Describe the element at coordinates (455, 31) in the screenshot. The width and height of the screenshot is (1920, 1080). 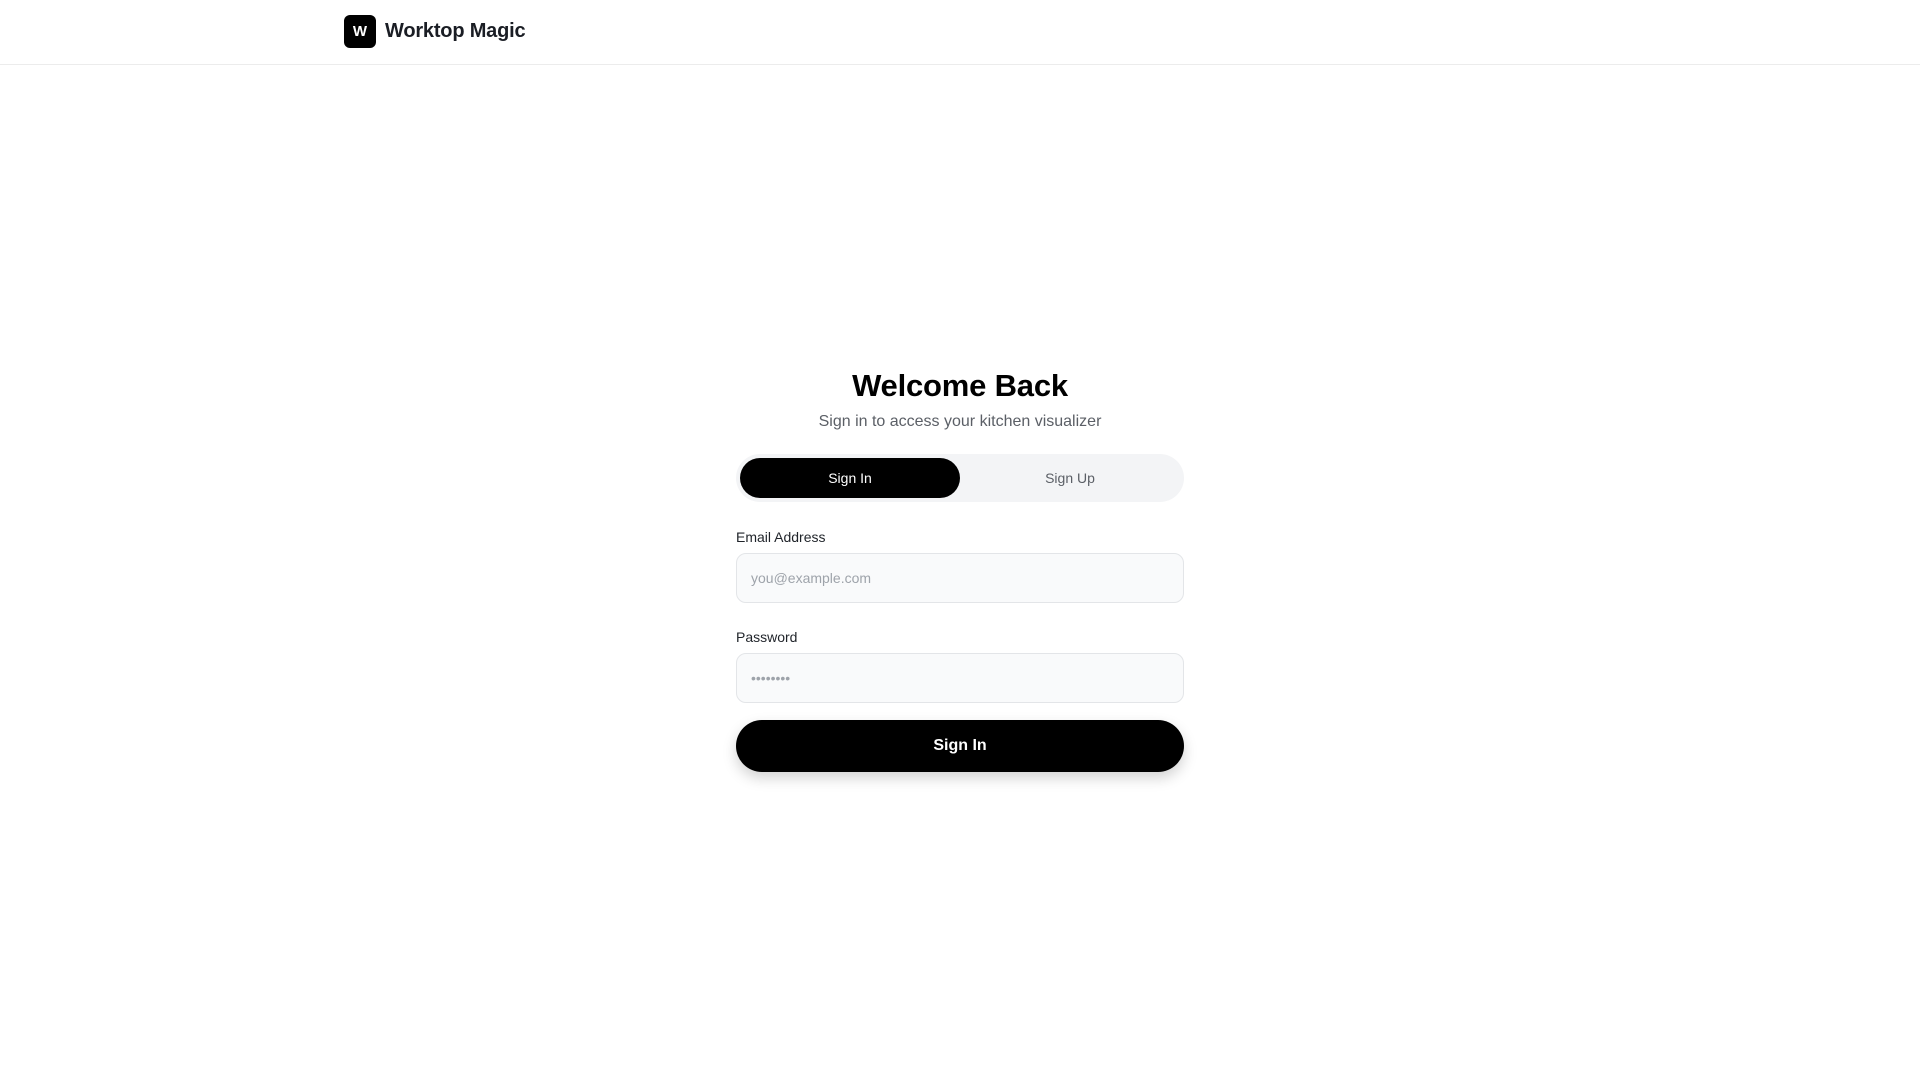
I see `app-name: Worktop Magic` at that location.